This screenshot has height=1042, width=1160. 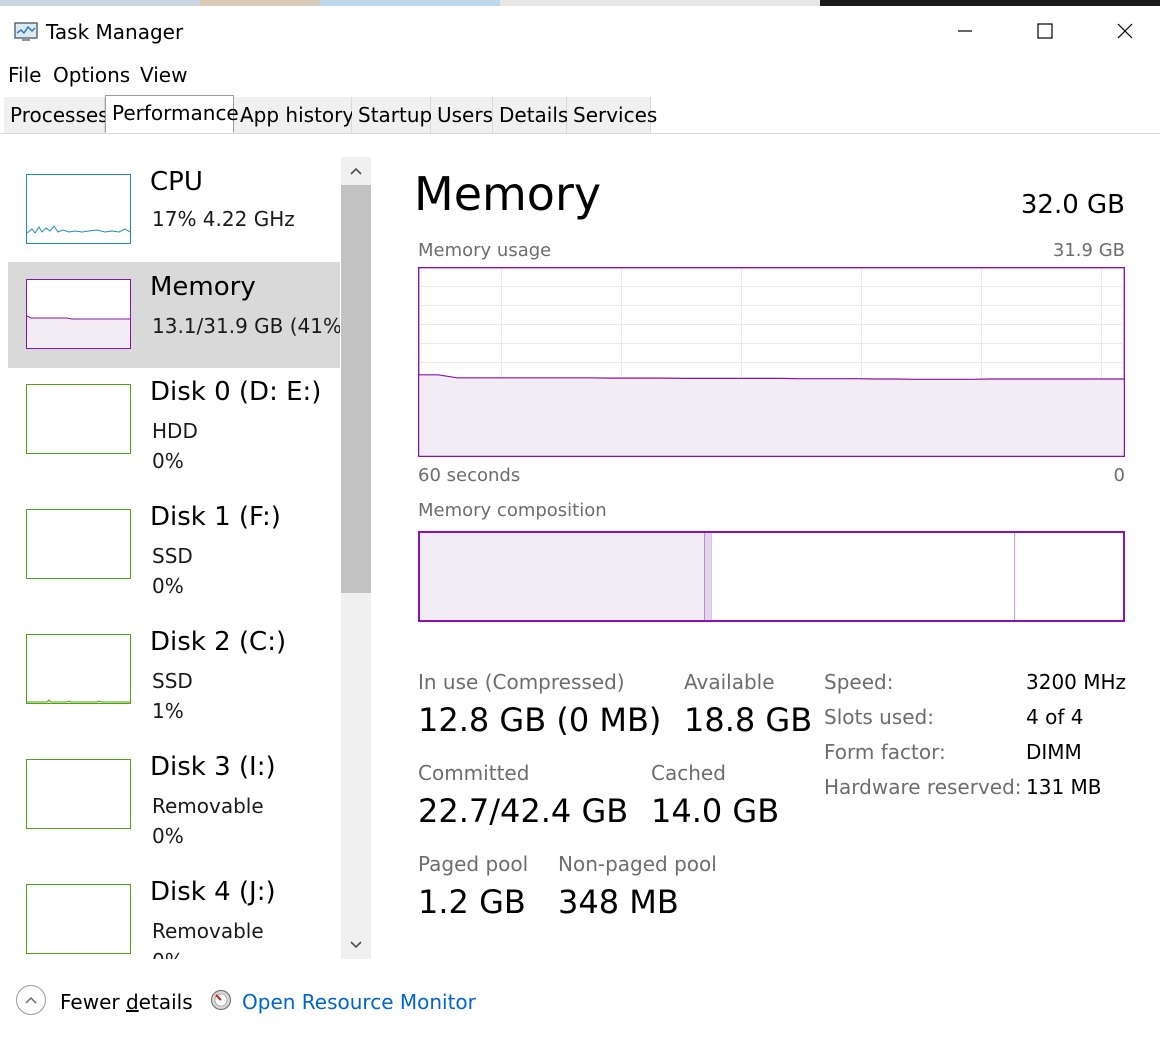 What do you see at coordinates (1122, 31) in the screenshot?
I see `close-button` at bounding box center [1122, 31].